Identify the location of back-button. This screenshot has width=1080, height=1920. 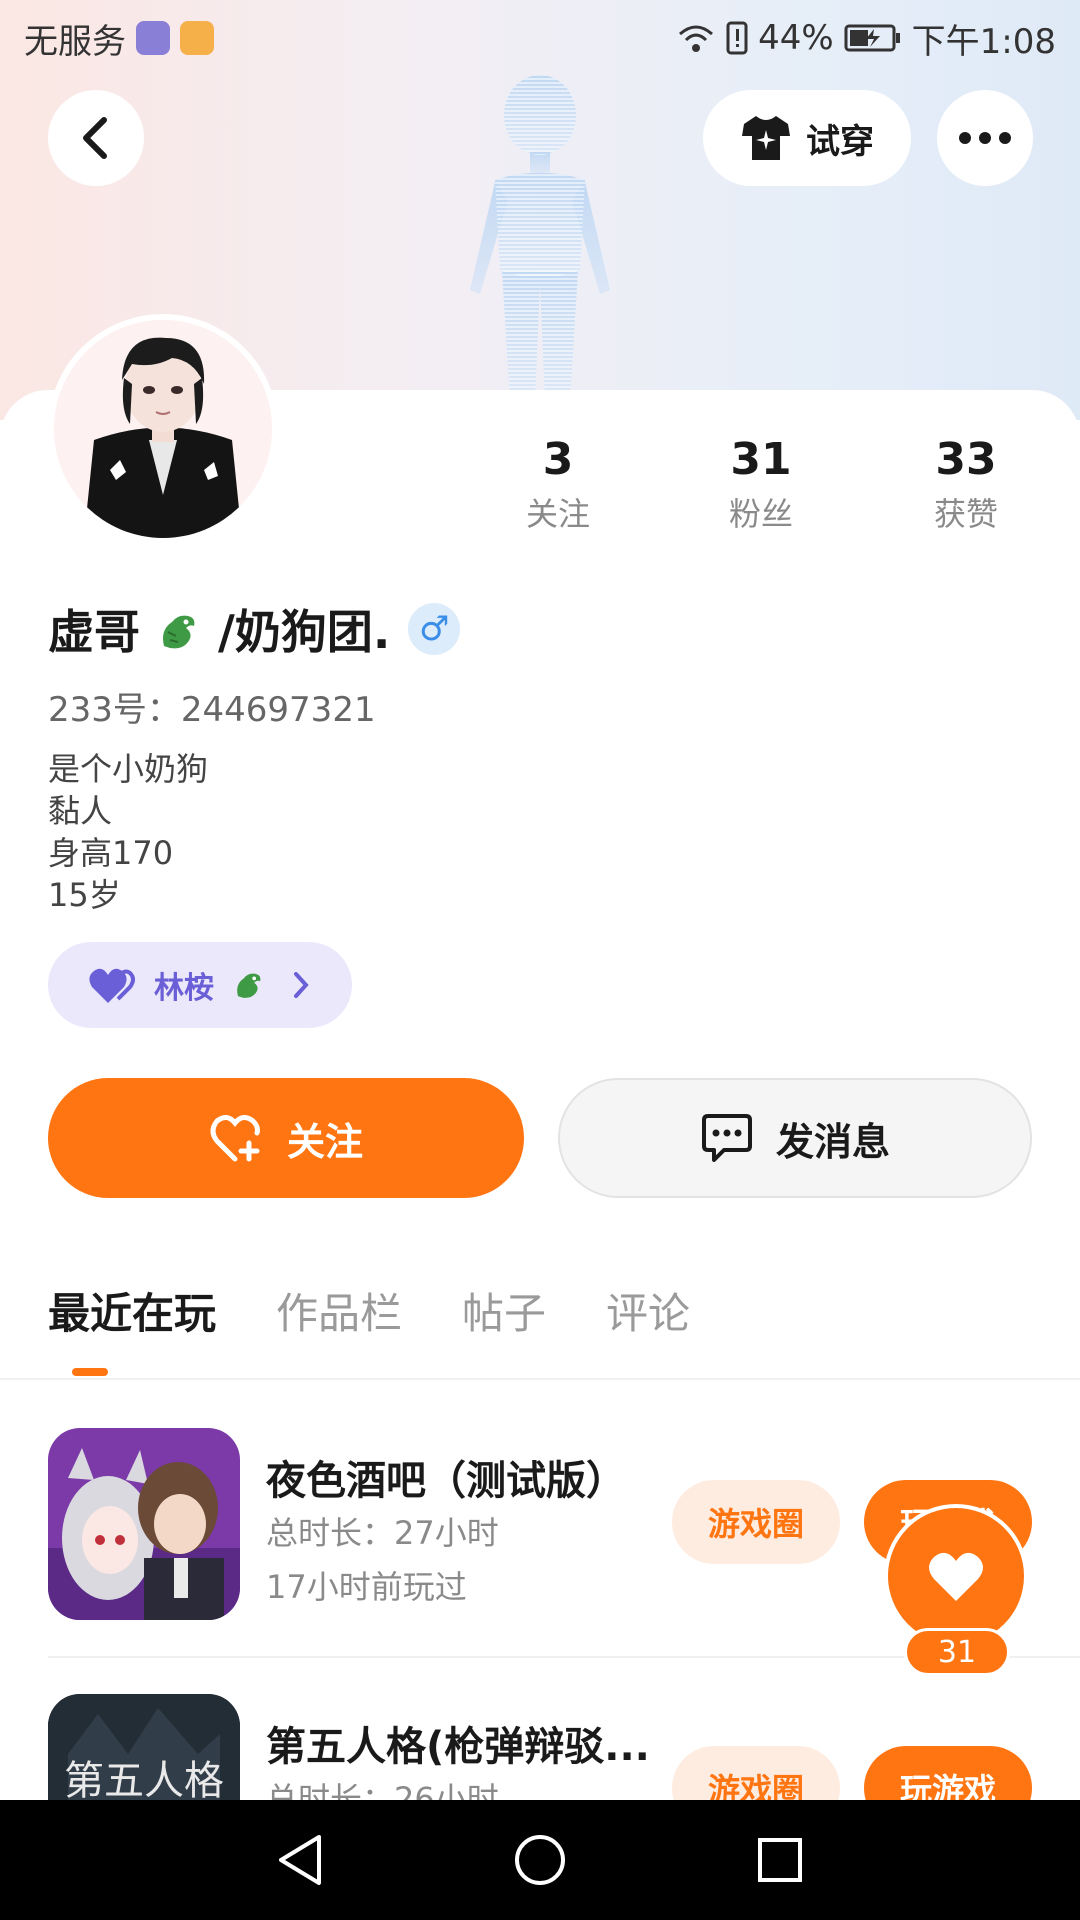
(96, 138).